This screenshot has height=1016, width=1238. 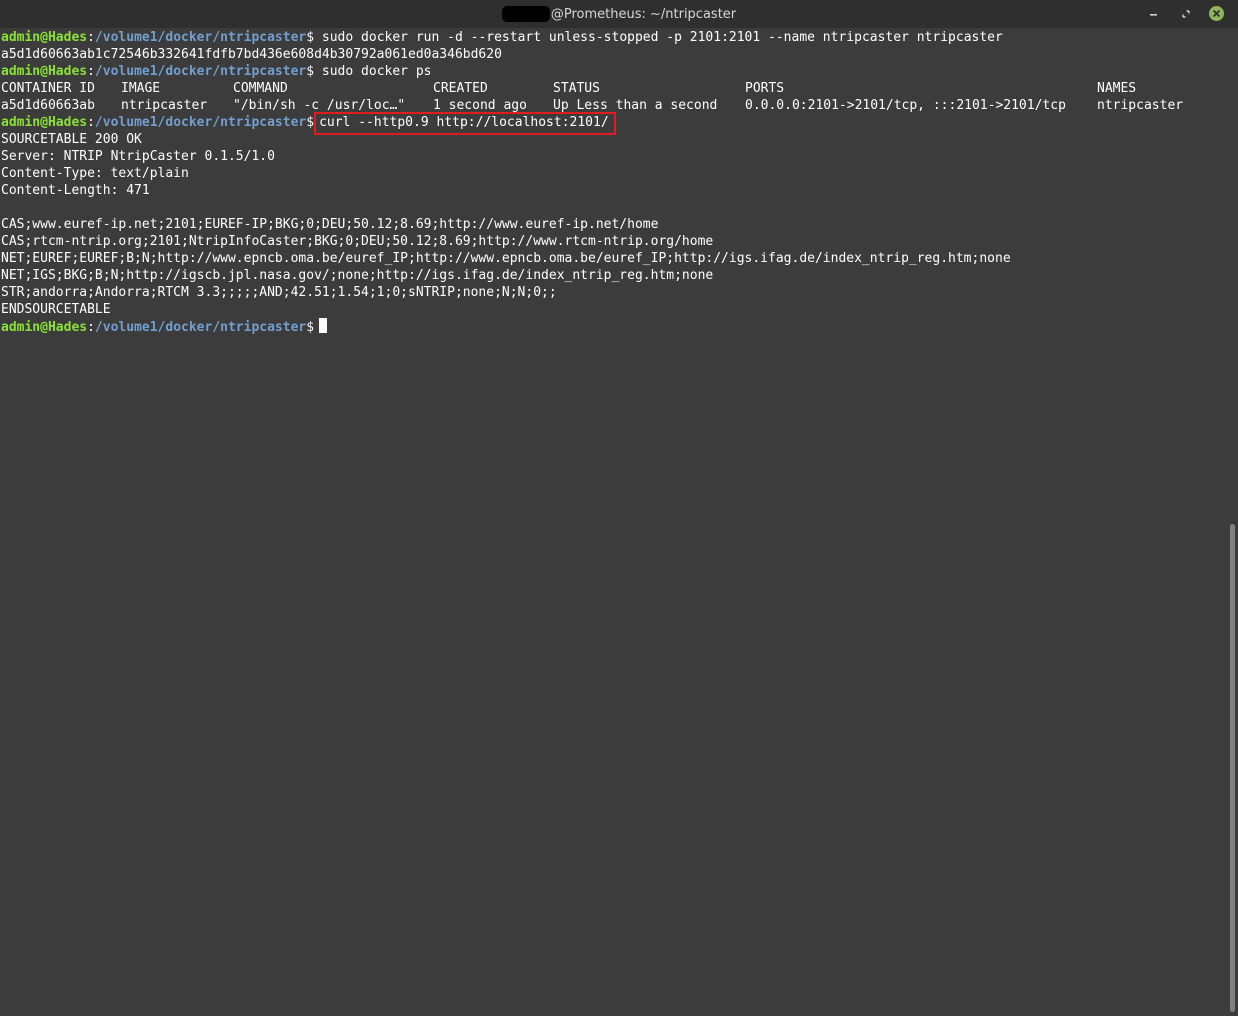 What do you see at coordinates (643, 14) in the screenshot?
I see `window-title-text: @Prometheus: ~/ntripcaster` at bounding box center [643, 14].